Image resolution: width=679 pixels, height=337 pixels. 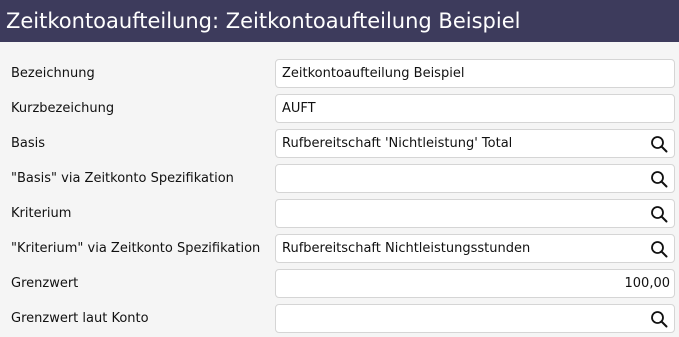 What do you see at coordinates (136, 248) in the screenshot?
I see `field-label-kriterium-via-spezifikation: "Kriterium" via Zeitkonto Spezifikation` at bounding box center [136, 248].